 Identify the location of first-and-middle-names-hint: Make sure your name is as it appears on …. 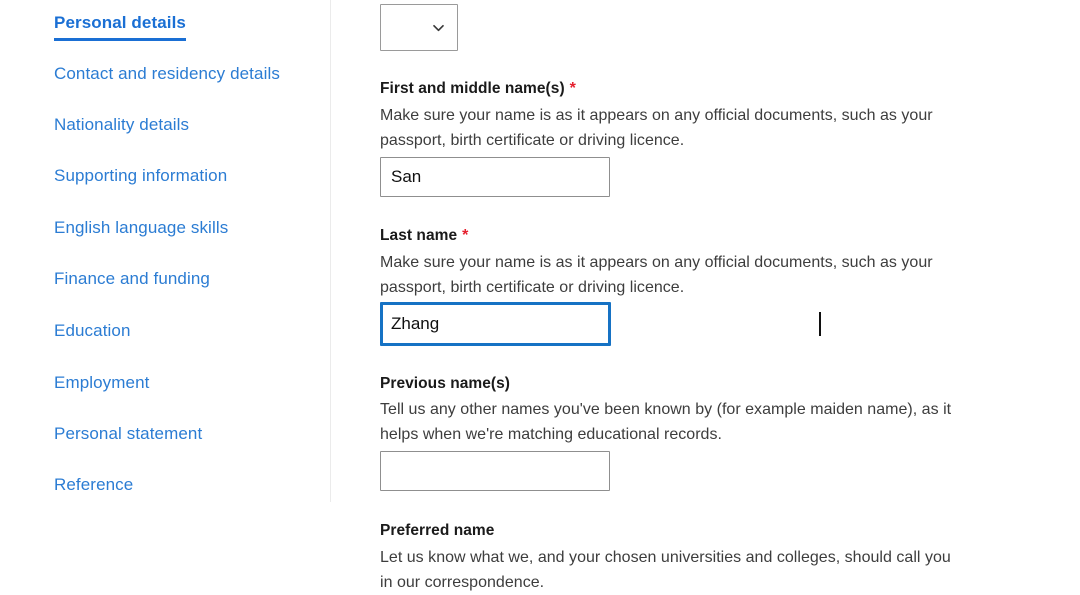
(656, 128).